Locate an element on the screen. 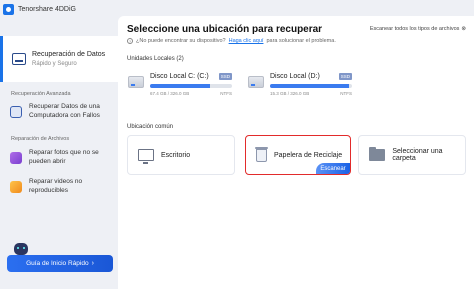 This screenshot has width=474, height=289. sidebar-item-label: pueden abrir is located at coordinates (47, 161).